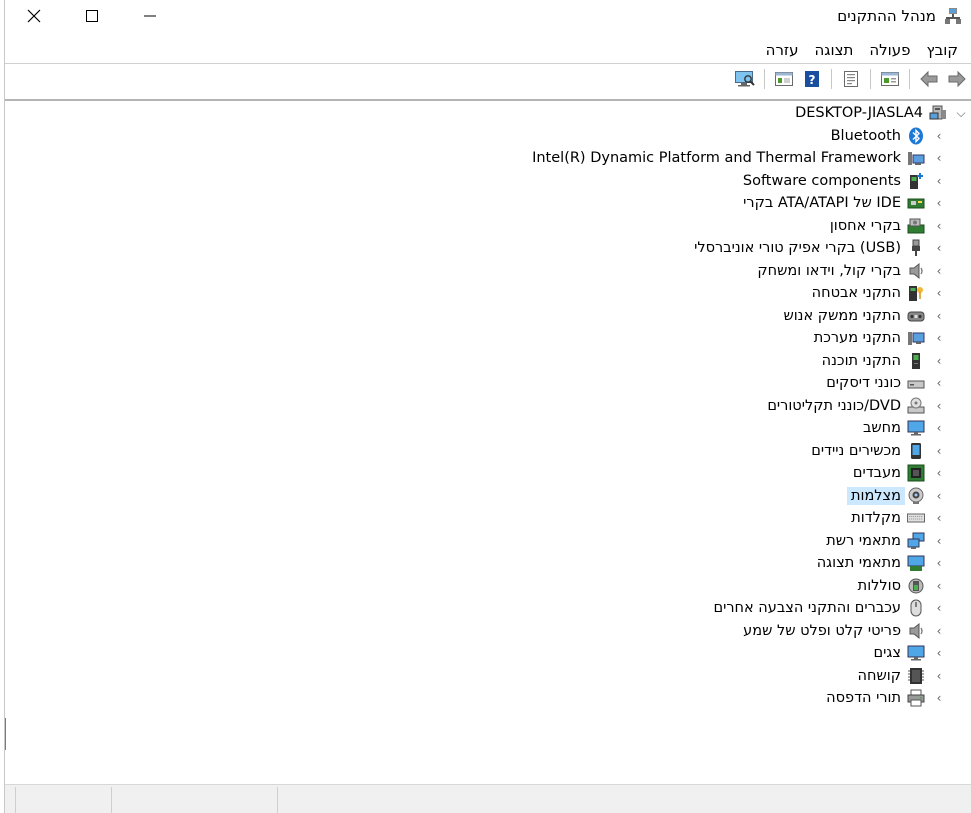 The width and height of the screenshot is (971, 813). Describe the element at coordinates (875, 495) in the screenshot. I see `tree-item-label: מצלמות` at that location.